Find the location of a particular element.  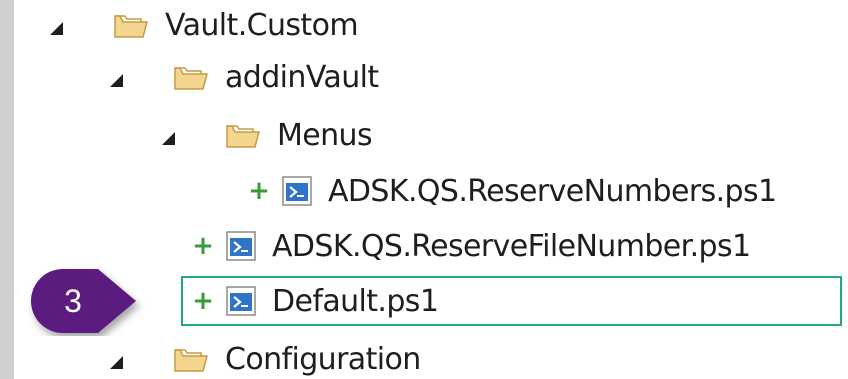

tree-item-addinvault: addinVault is located at coordinates (244, 77).